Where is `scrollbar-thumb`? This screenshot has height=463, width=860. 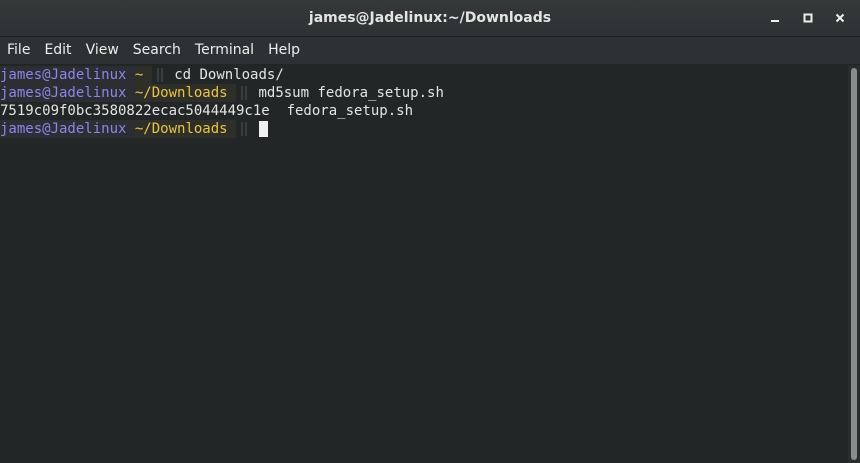 scrollbar-thumb is located at coordinates (854, 264).